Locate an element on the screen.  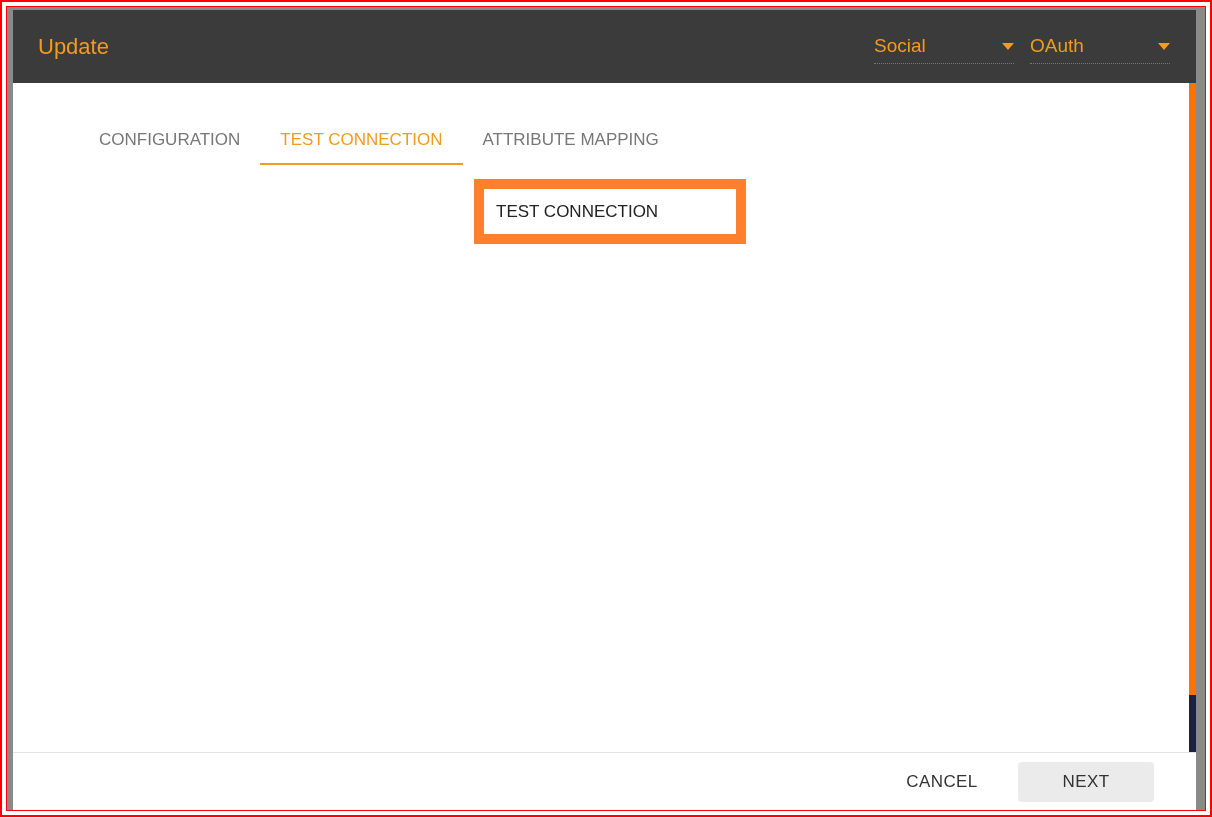
tab: ATTRIBUTE MAPPING is located at coordinates (570, 141).